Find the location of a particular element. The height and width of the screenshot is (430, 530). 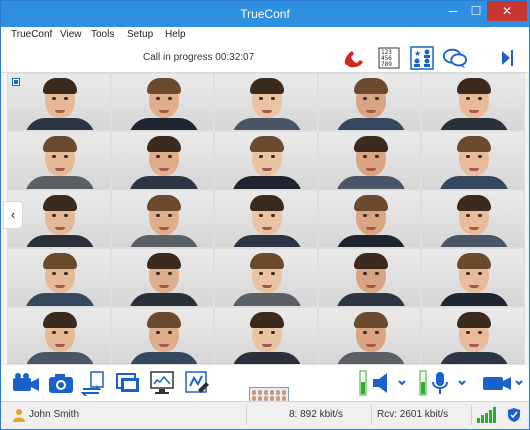

shield-icon is located at coordinates (514, 415).